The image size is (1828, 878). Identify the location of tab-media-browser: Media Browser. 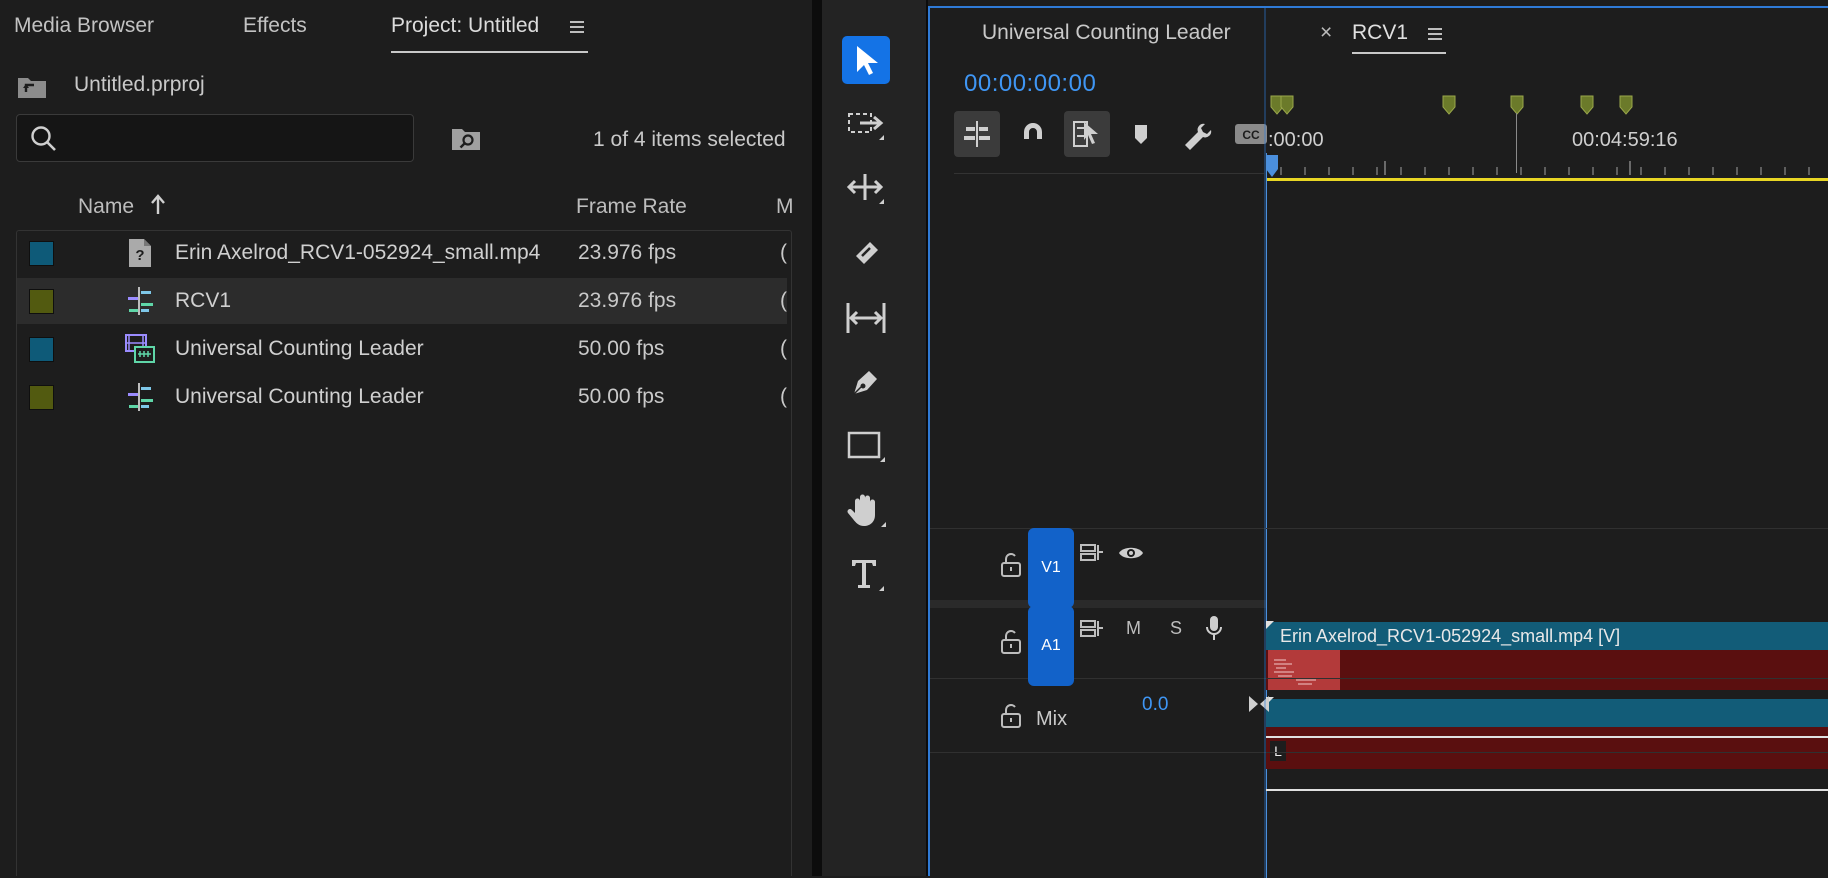
(84, 26).